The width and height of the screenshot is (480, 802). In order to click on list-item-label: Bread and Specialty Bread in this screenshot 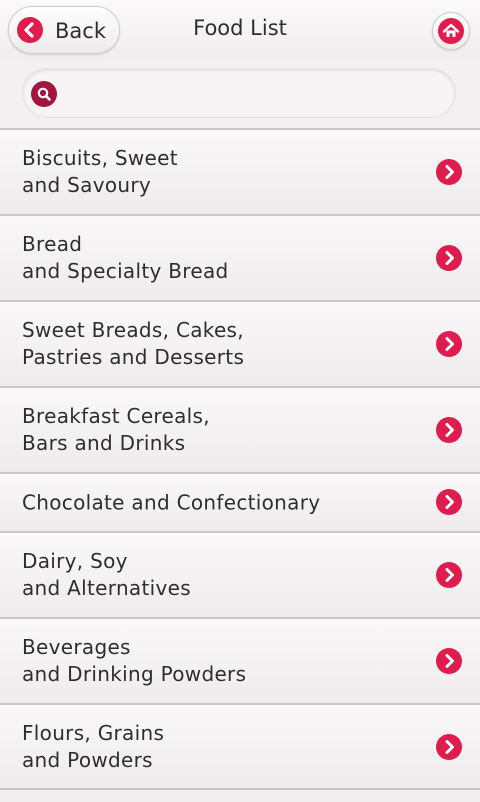, I will do `click(125, 257)`.